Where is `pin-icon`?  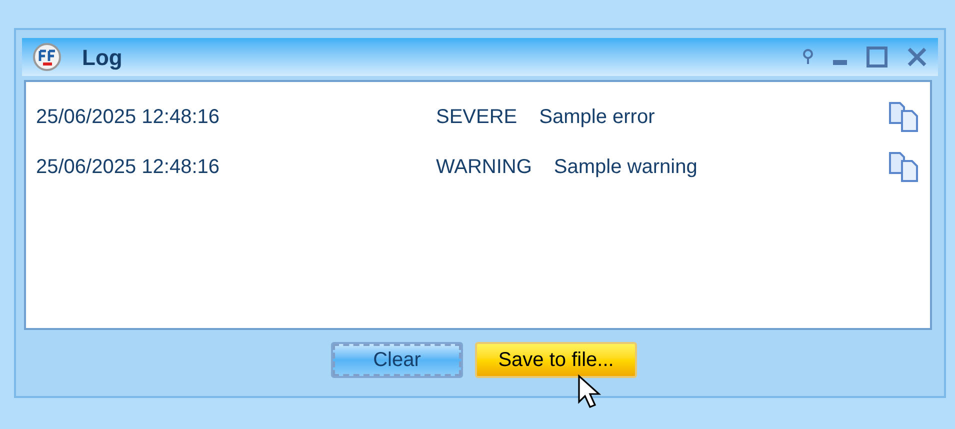 pin-icon is located at coordinates (808, 57).